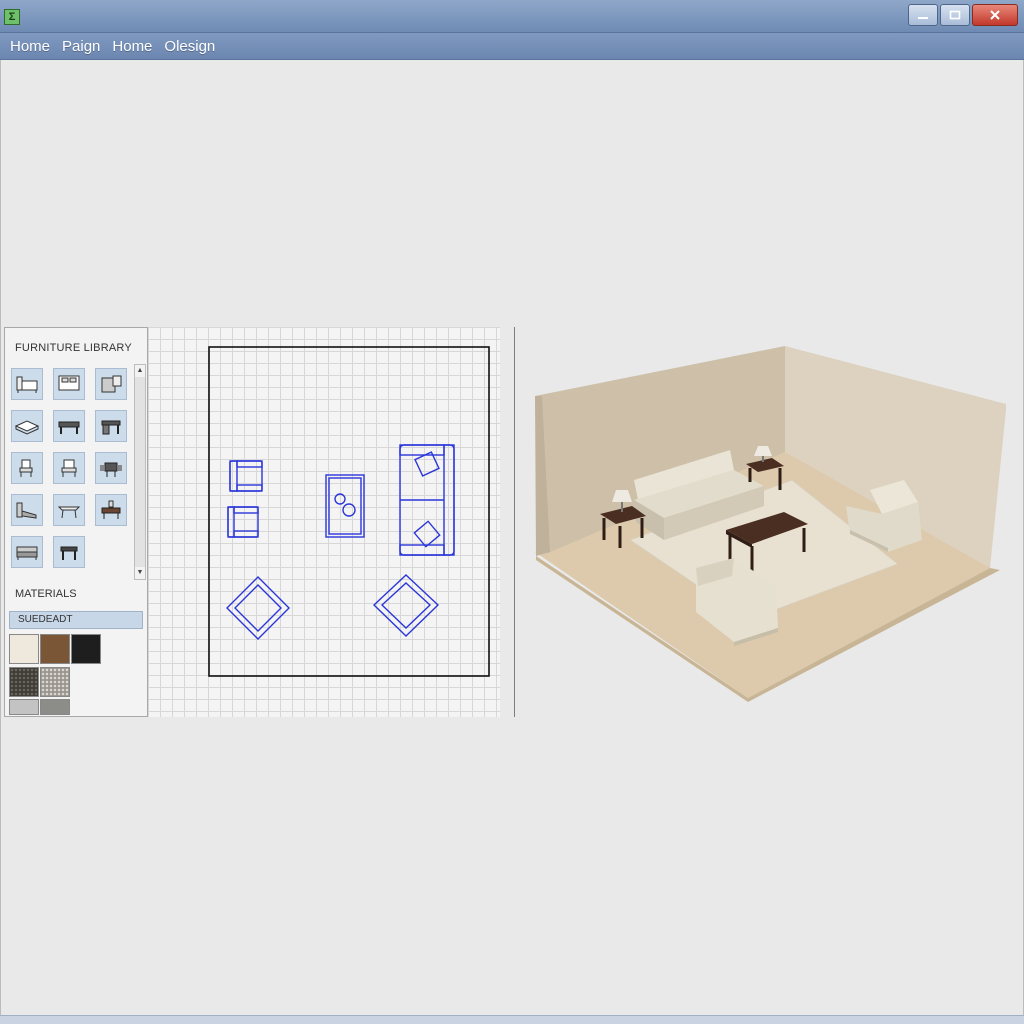 This screenshot has width=1024, height=1024. I want to click on furniture-item-chair, so click(27, 468).